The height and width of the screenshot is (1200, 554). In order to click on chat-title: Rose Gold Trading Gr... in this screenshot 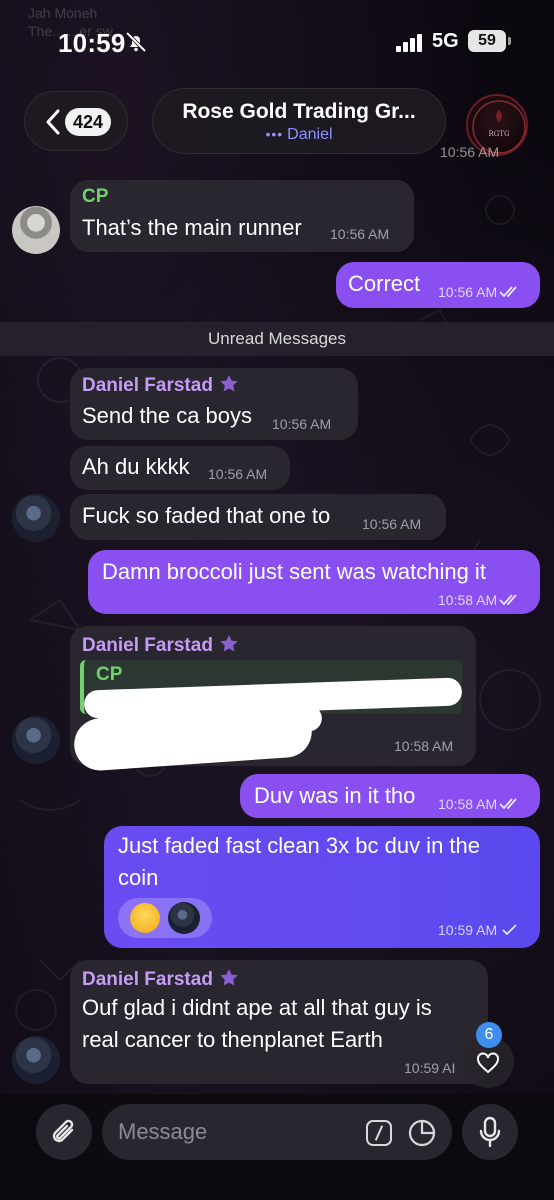, I will do `click(299, 111)`.